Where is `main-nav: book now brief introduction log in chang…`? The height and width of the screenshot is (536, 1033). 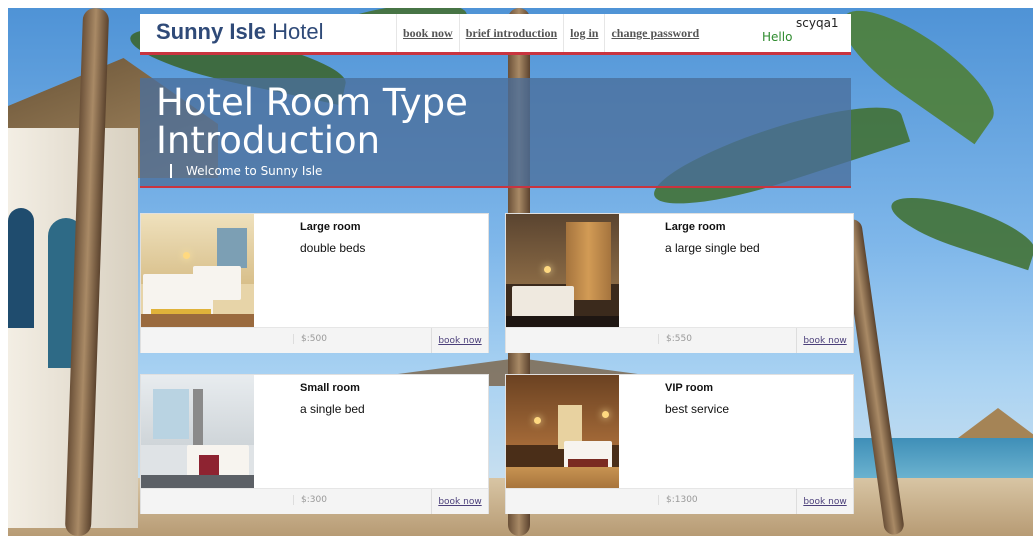
main-nav: book now brief introduction log in chang… is located at coordinates (550, 33).